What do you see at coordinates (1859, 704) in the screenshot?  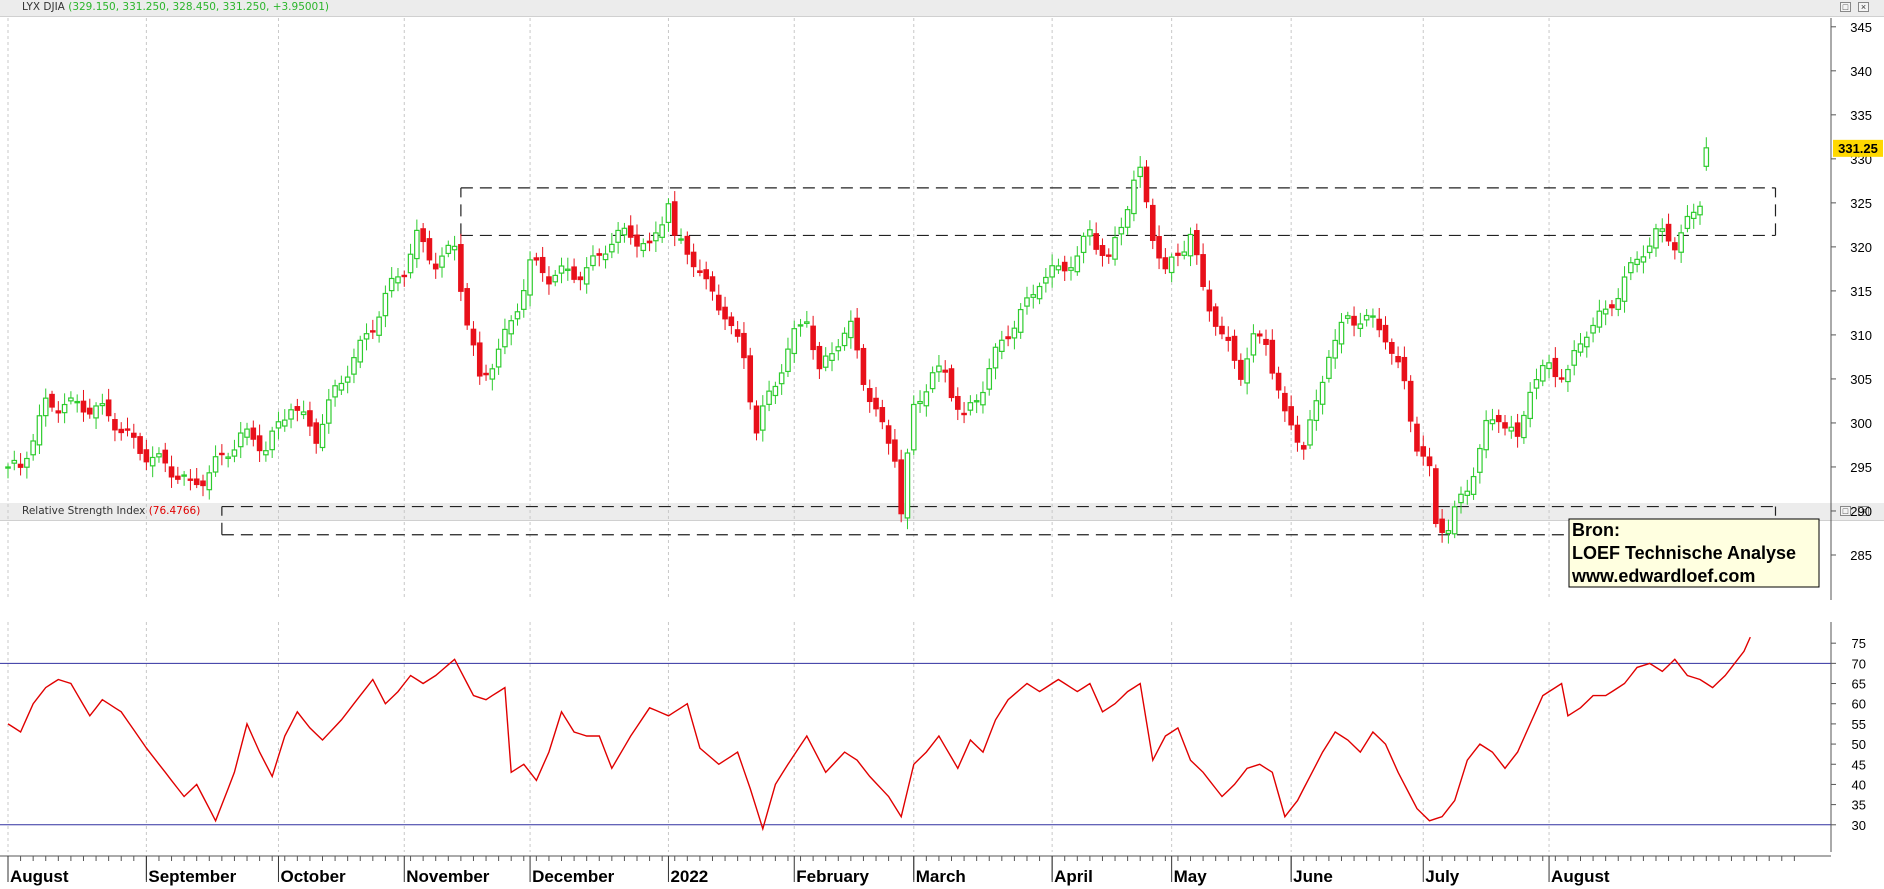 I see `rsi-tick-label: 60` at bounding box center [1859, 704].